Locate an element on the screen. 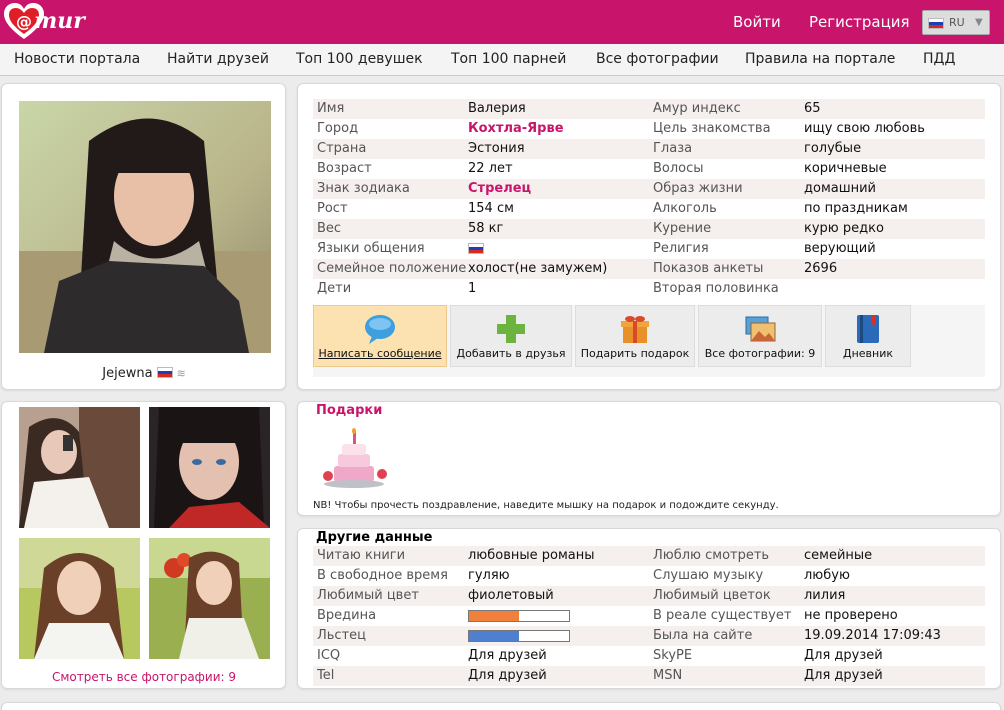 The height and width of the screenshot is (710, 1004). info-row: Курение курю редко is located at coordinates (817, 229).